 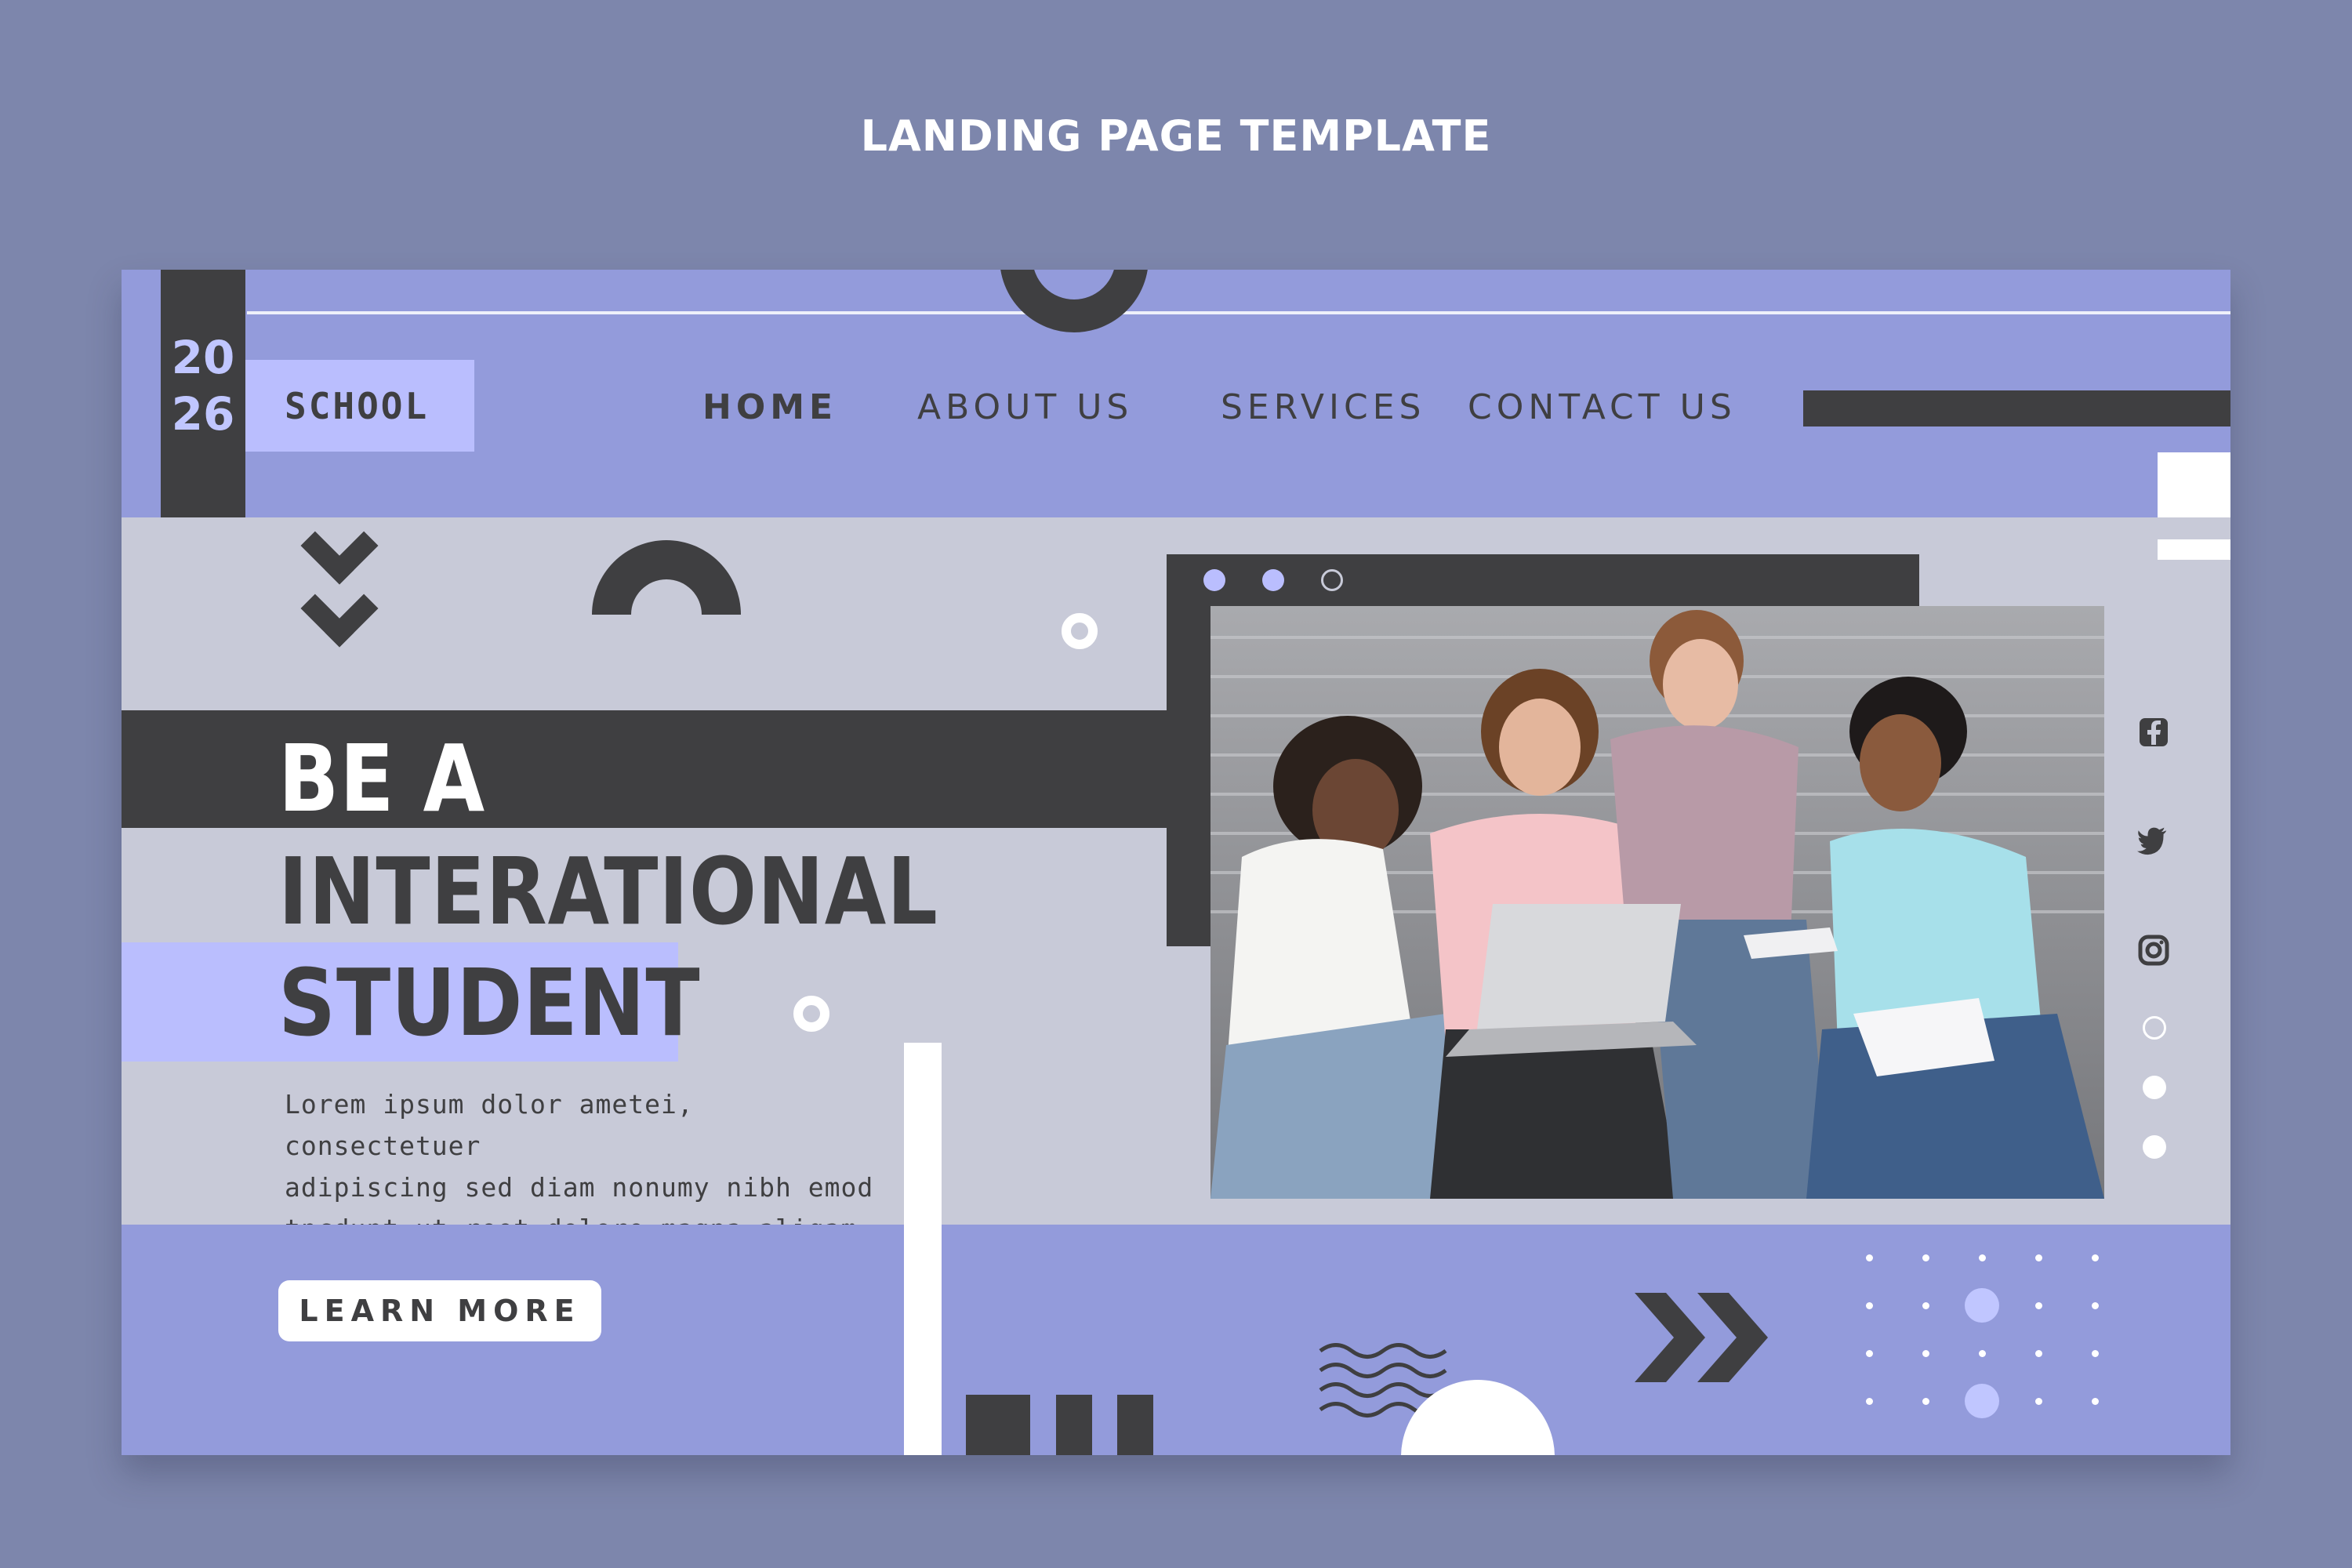 I want to click on nav-contact-us: CONTACT US, so click(x=1602, y=407).